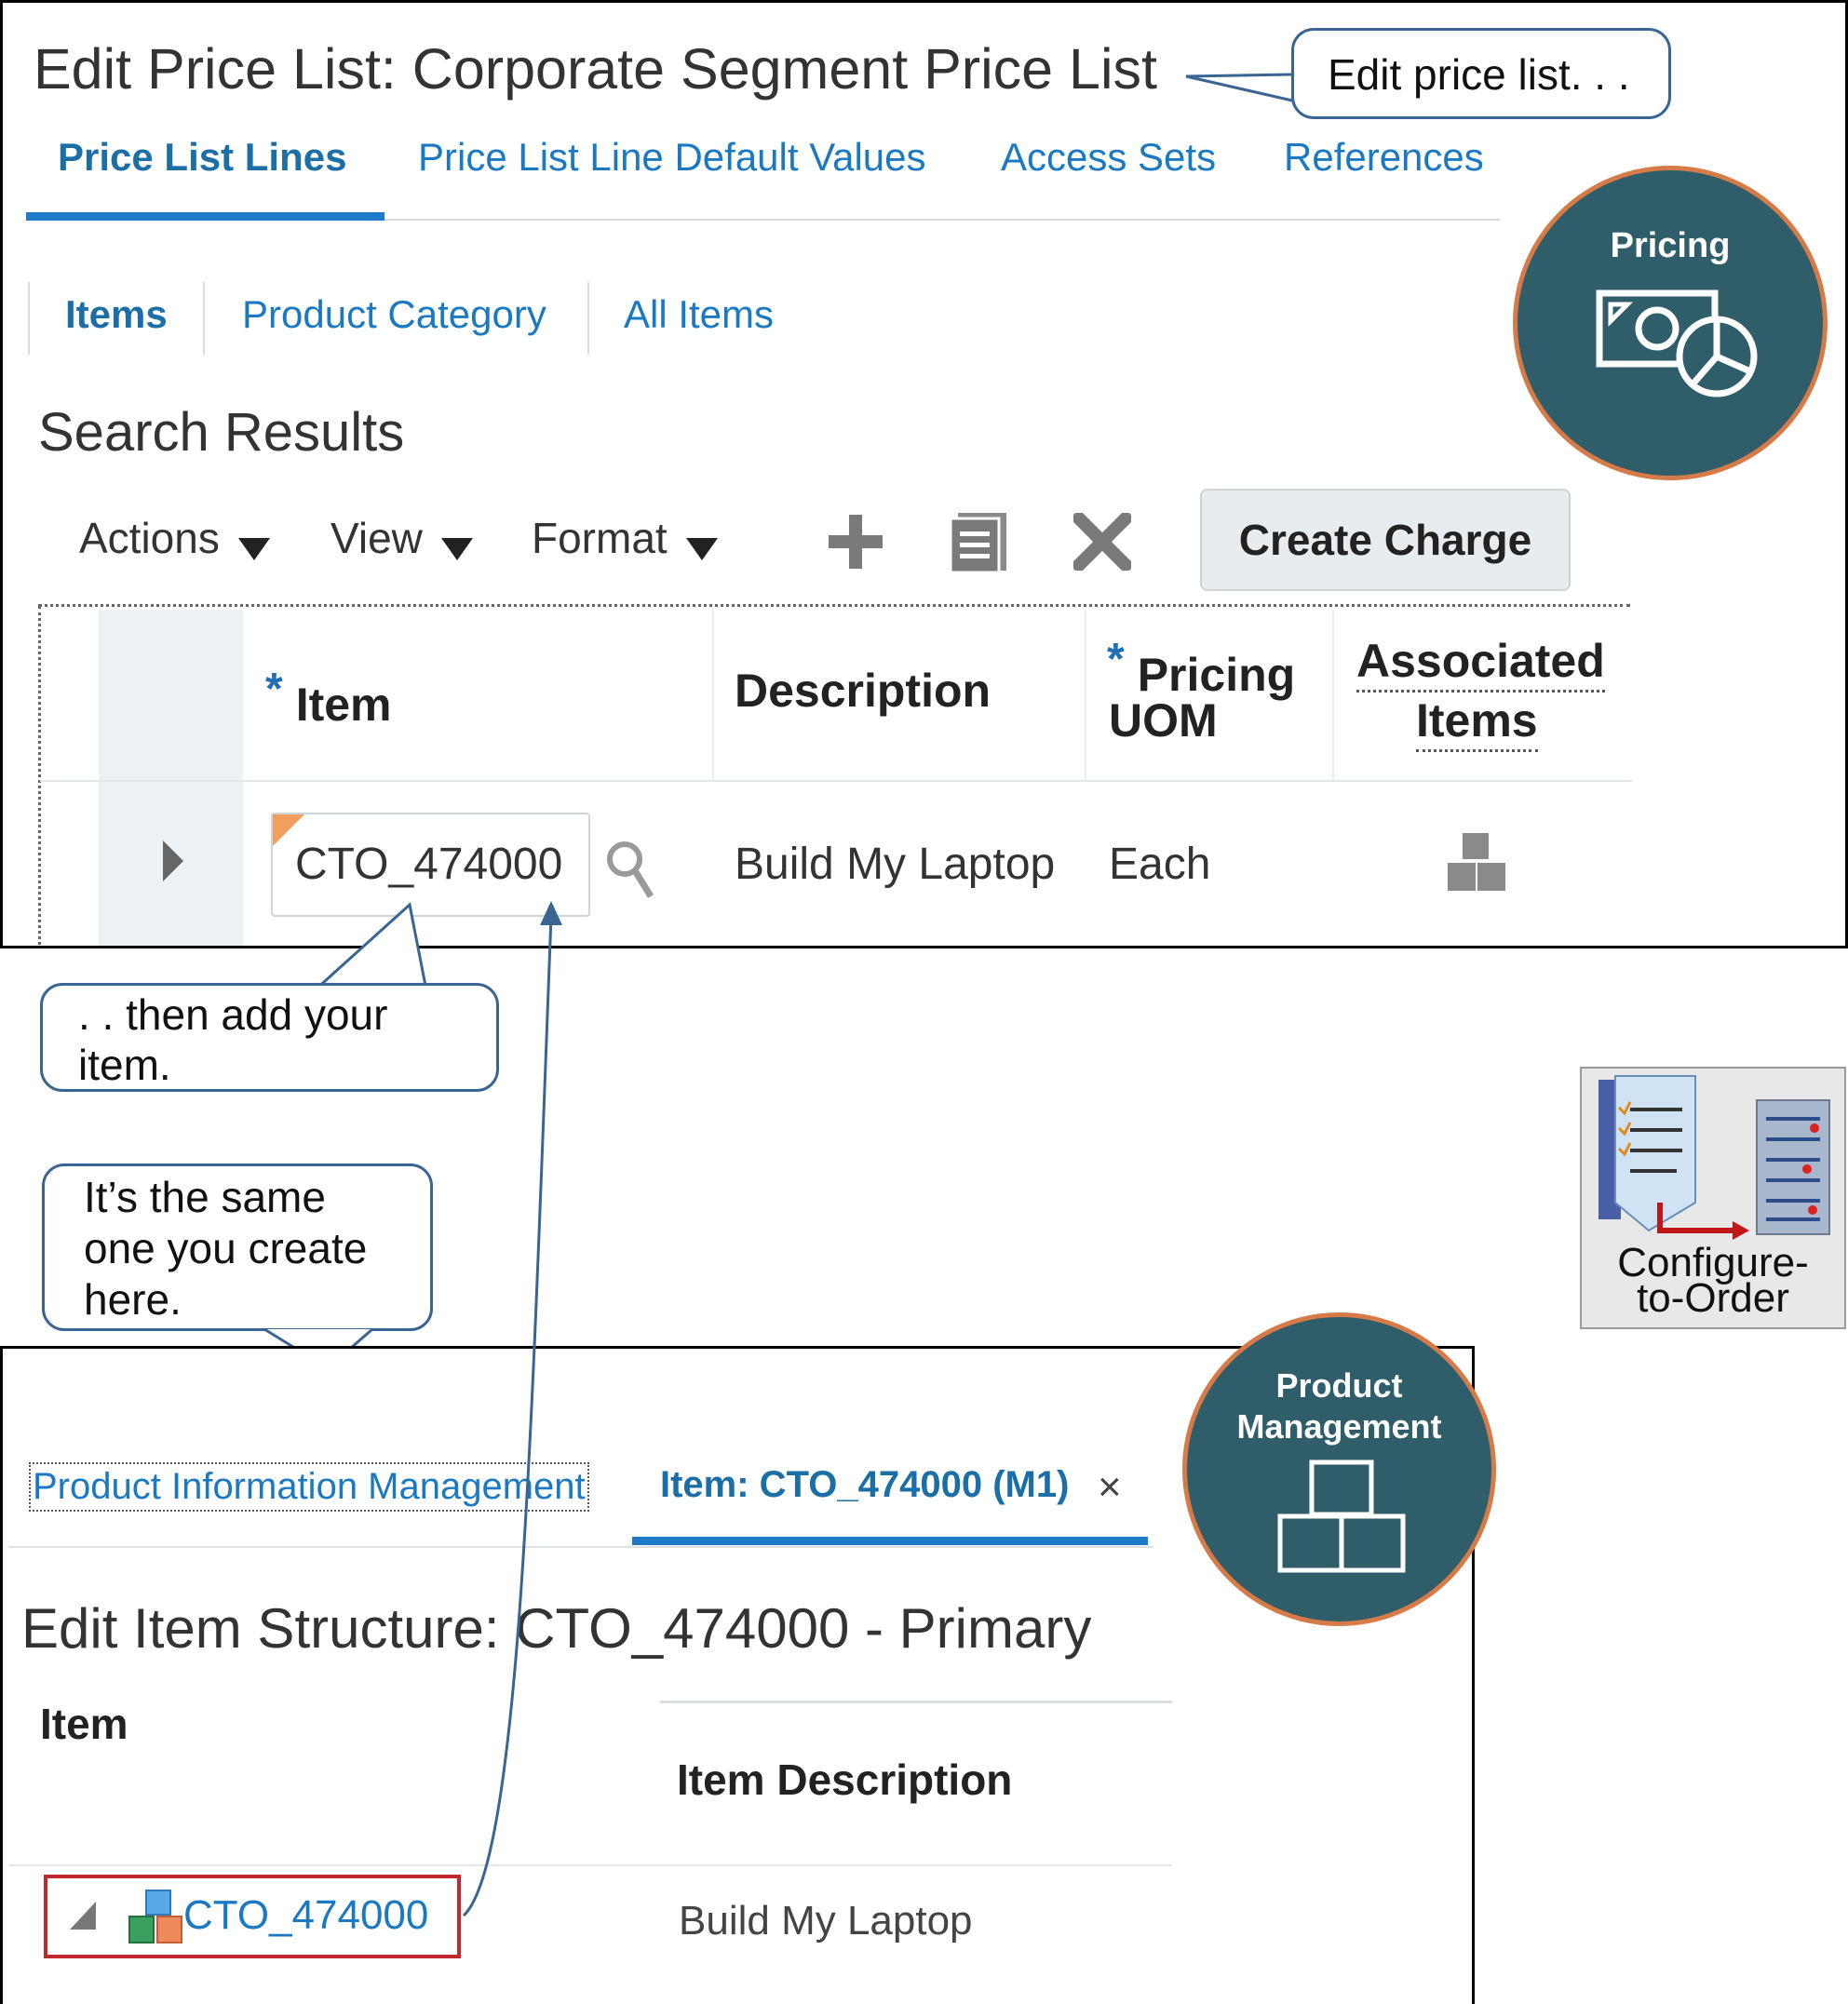  Describe the element at coordinates (429, 865) in the screenshot. I see `item-input-value: CTO_474000` at that location.